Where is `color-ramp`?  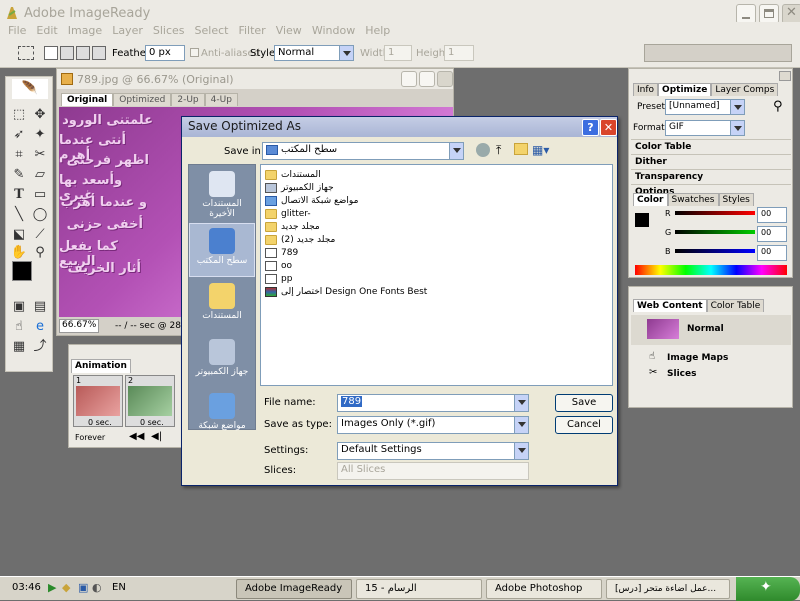
color-ramp is located at coordinates (711, 270).